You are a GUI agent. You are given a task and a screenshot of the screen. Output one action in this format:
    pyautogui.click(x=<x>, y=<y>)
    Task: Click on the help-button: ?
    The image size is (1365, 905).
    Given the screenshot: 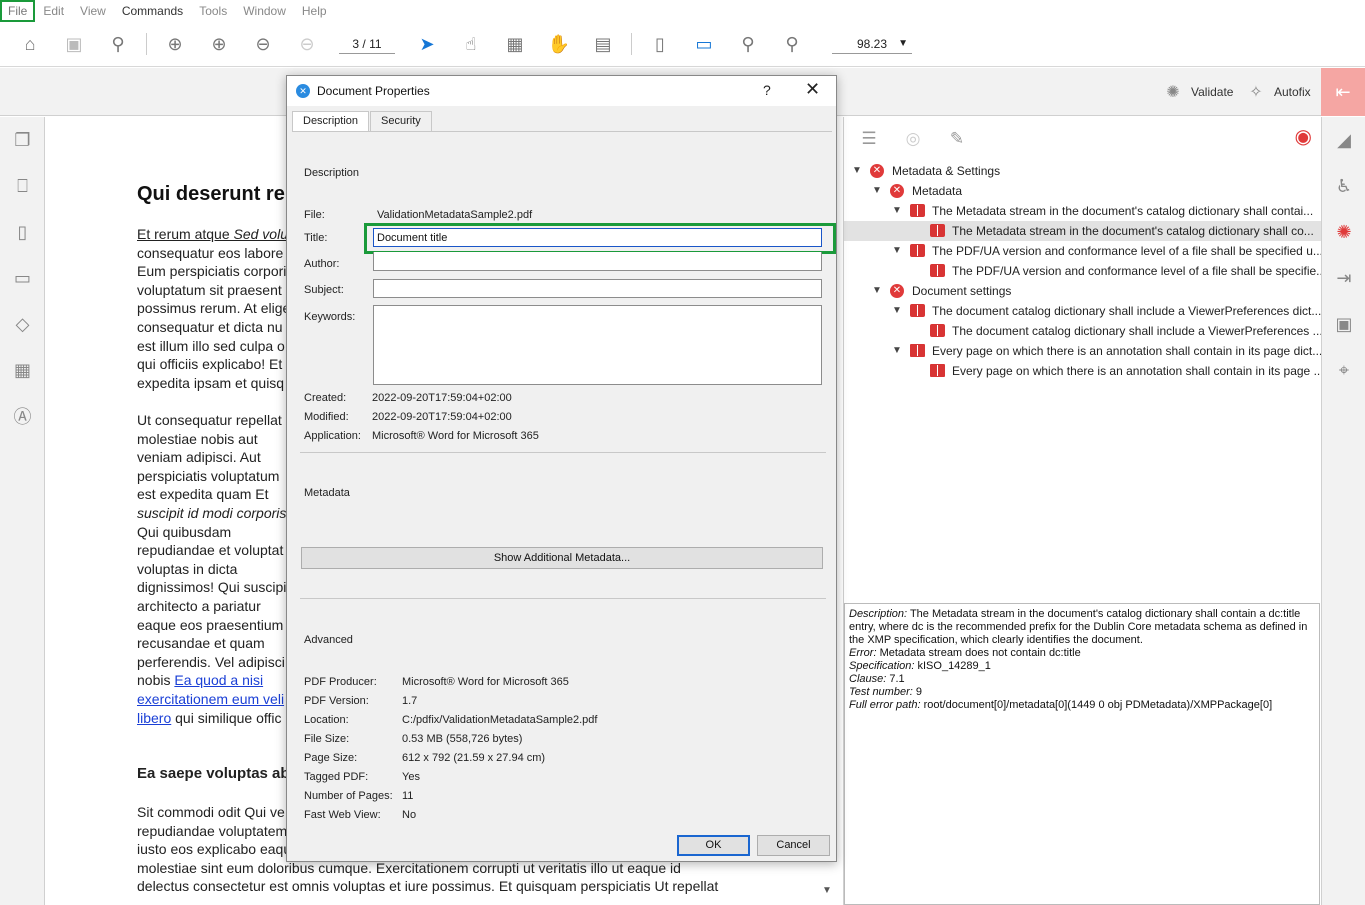 What is the action you would take?
    pyautogui.click(x=767, y=90)
    